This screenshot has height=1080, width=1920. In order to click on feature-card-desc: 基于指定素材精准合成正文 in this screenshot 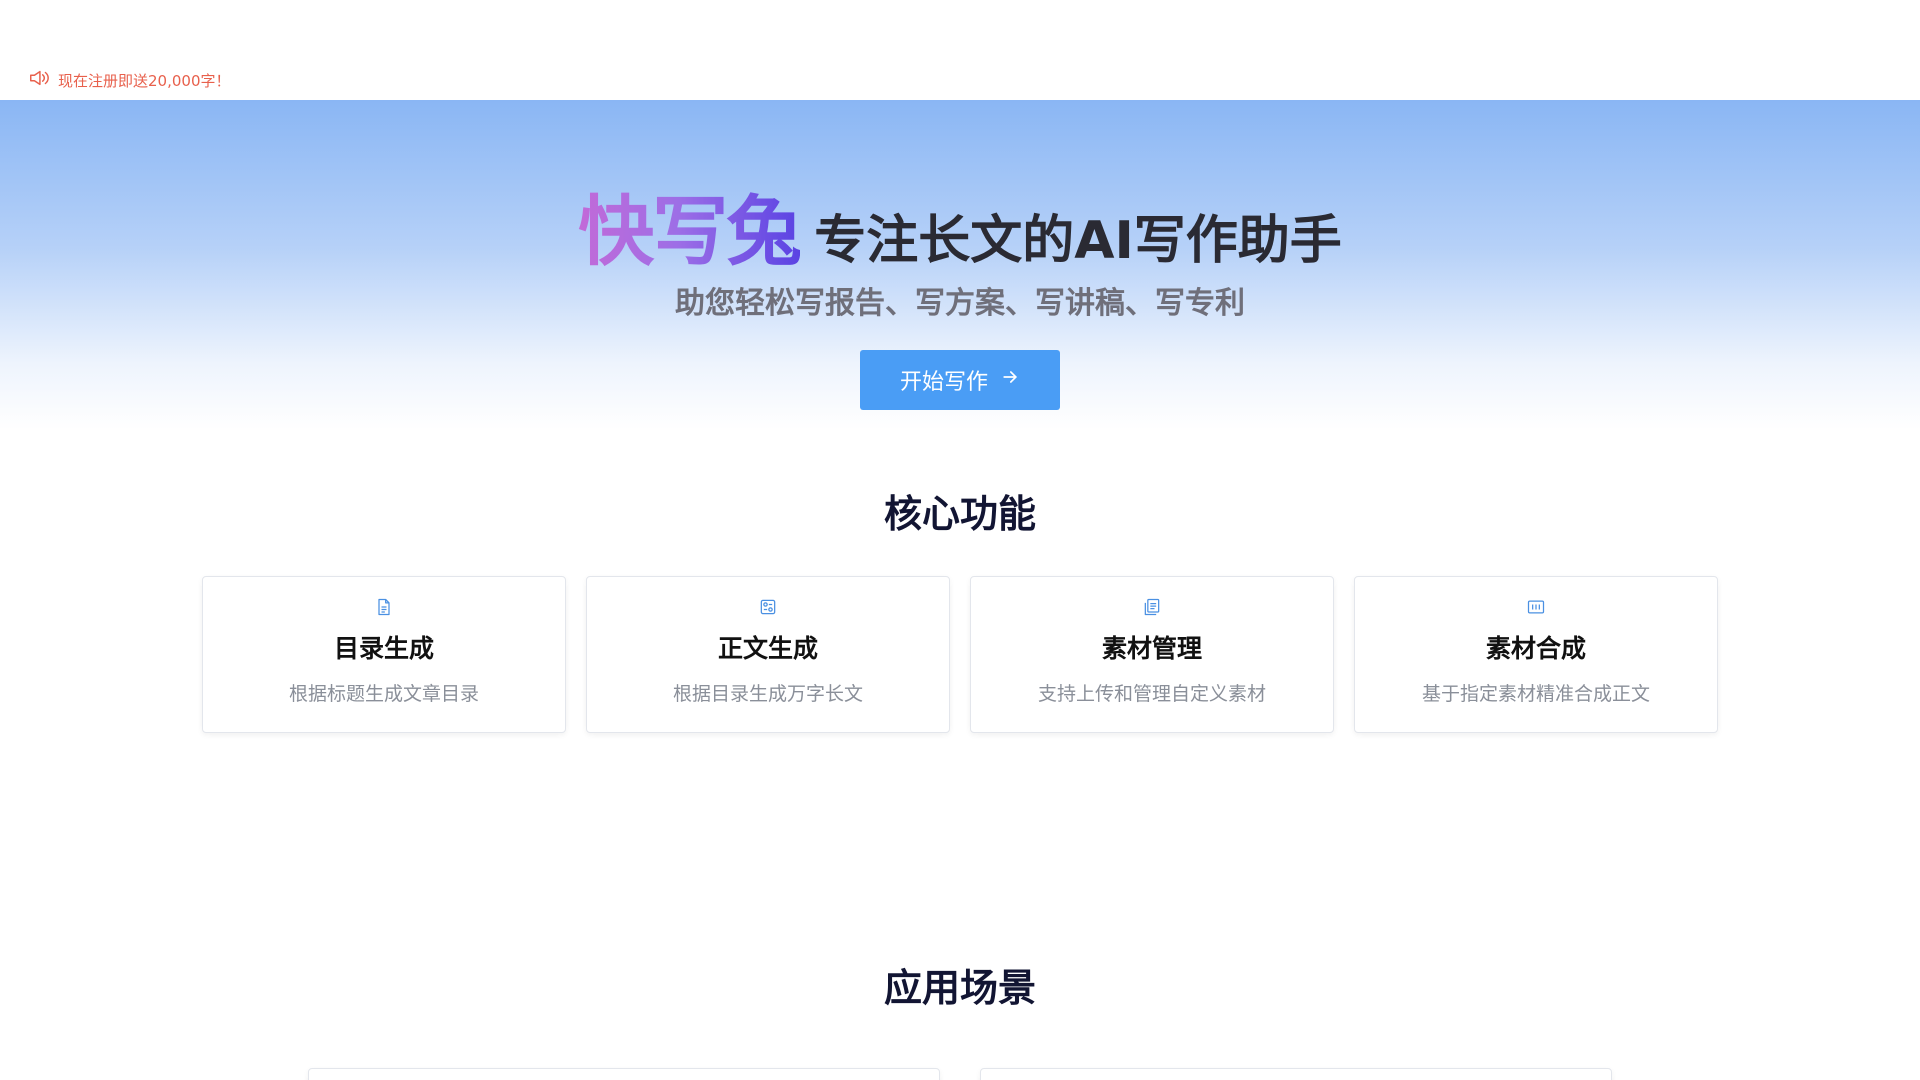, I will do `click(1535, 694)`.